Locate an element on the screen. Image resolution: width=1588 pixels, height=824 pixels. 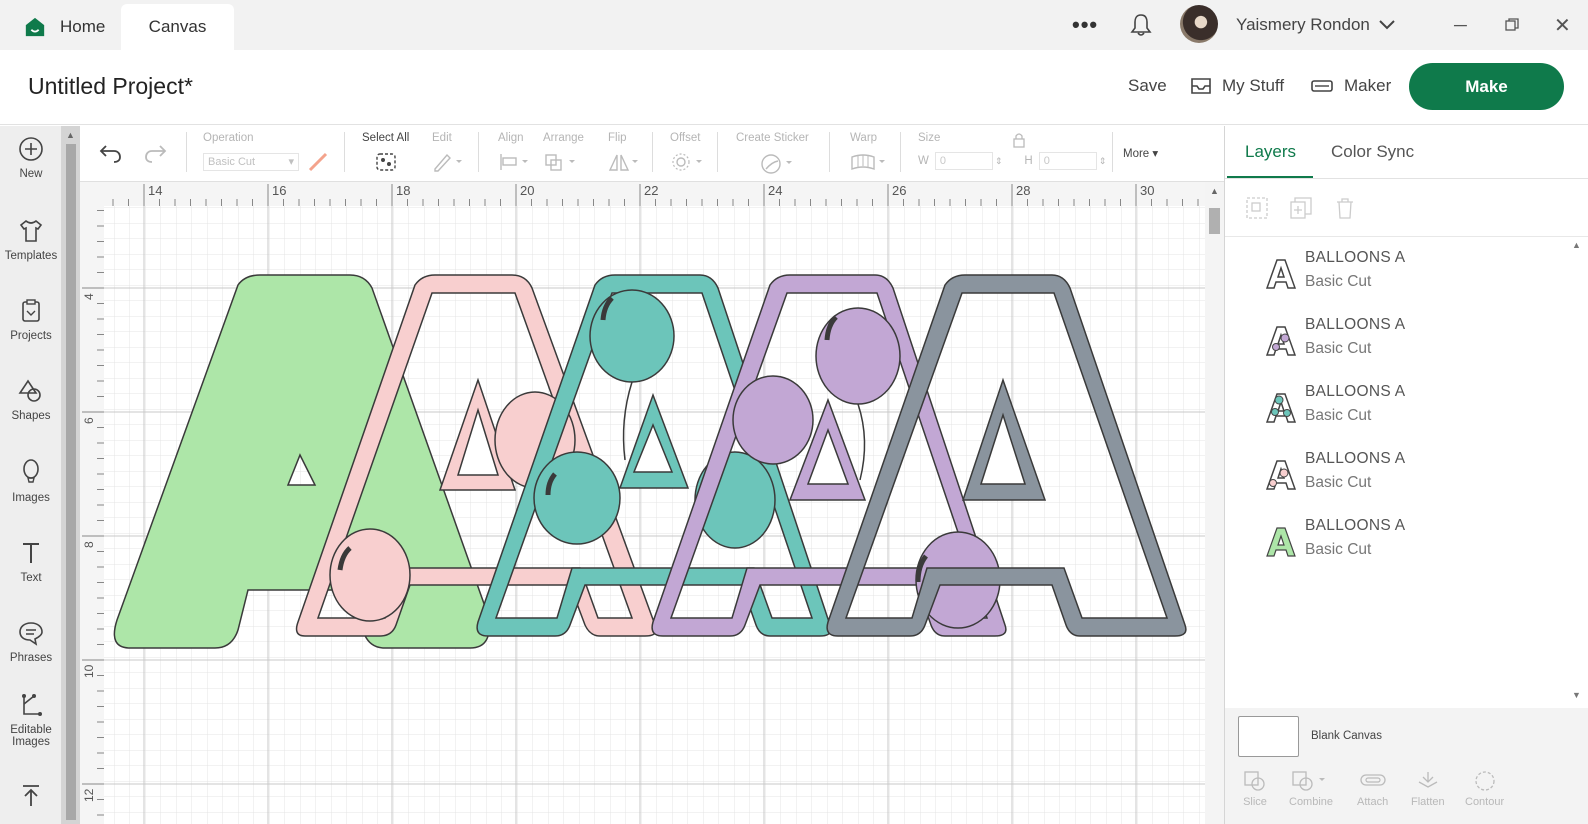
align-tool: Align is located at coordinates (514, 153).